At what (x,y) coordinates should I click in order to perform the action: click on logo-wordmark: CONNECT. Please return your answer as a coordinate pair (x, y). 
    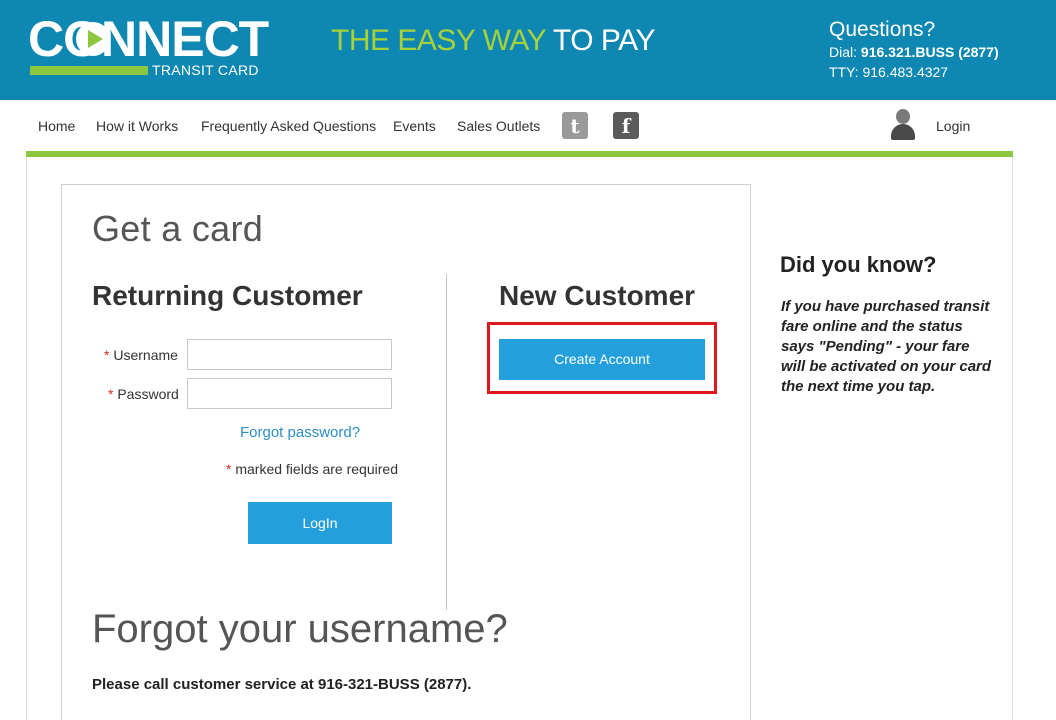
    Looking at the image, I should click on (148, 39).